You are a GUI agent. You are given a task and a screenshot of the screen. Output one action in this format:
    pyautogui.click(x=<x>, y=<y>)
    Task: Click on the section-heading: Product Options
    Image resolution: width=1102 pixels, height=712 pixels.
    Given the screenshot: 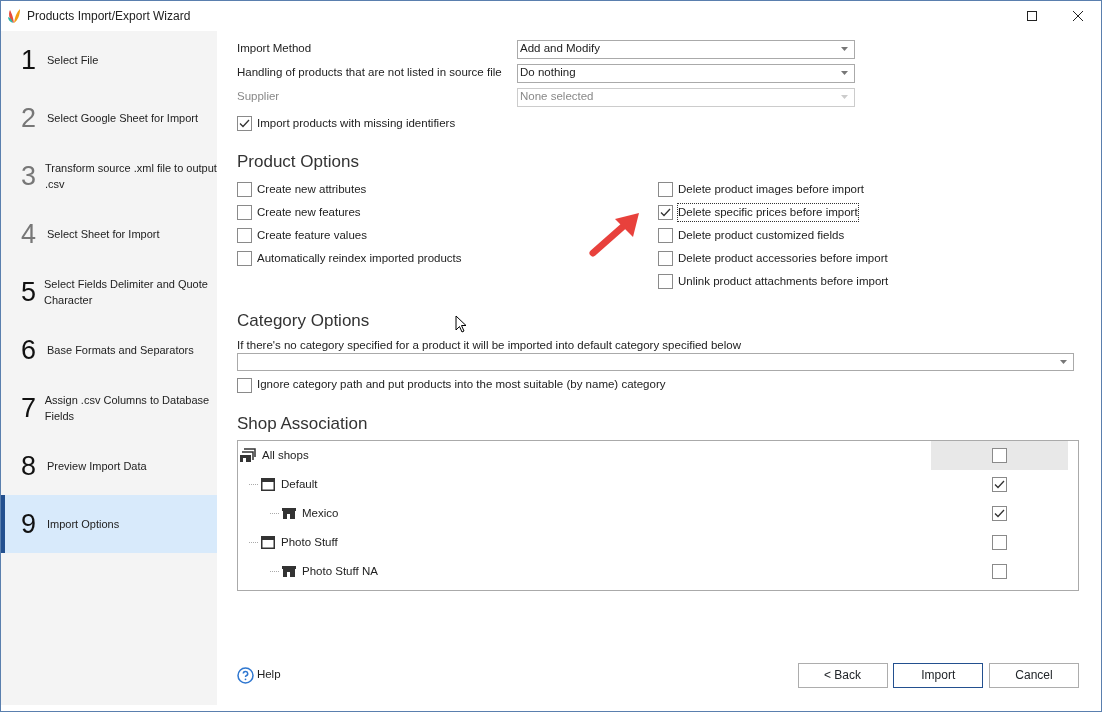 What is the action you would take?
    pyautogui.click(x=298, y=162)
    